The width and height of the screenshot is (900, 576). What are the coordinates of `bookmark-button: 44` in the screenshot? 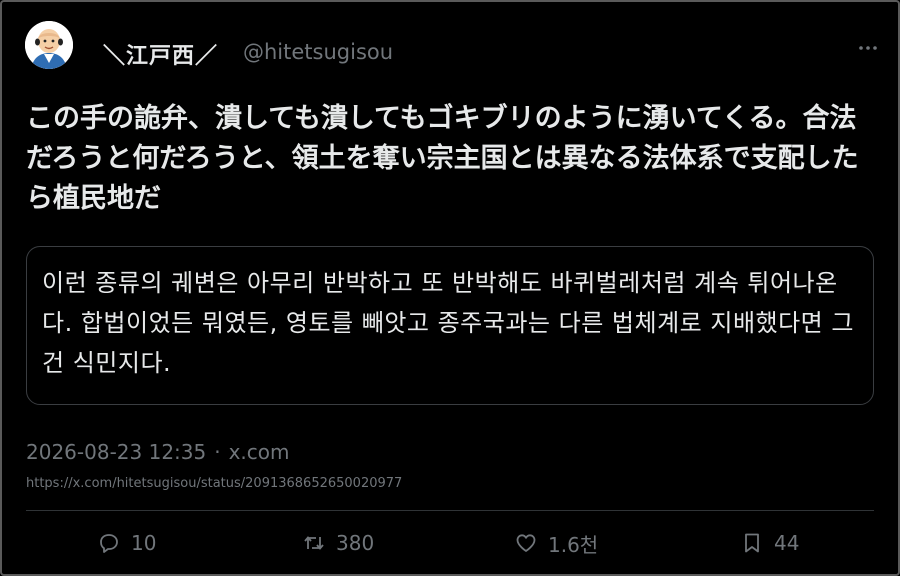 It's located at (769, 543).